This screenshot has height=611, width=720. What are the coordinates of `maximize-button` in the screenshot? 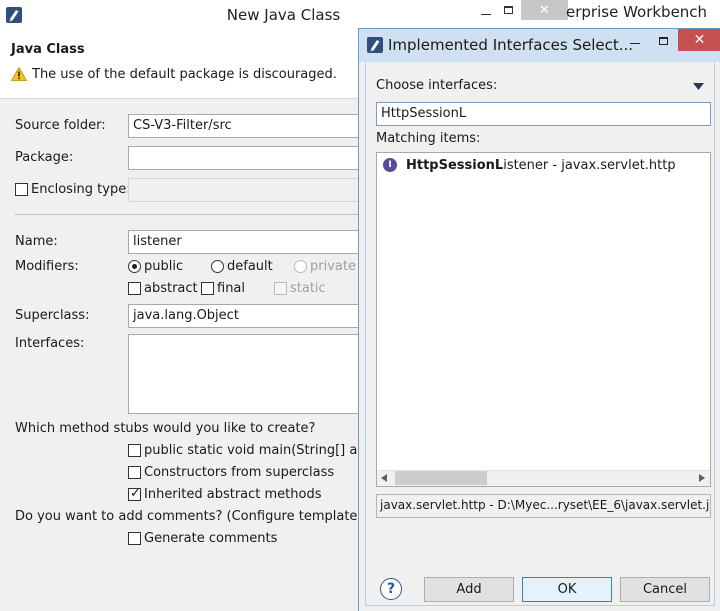 It's located at (508, 10).